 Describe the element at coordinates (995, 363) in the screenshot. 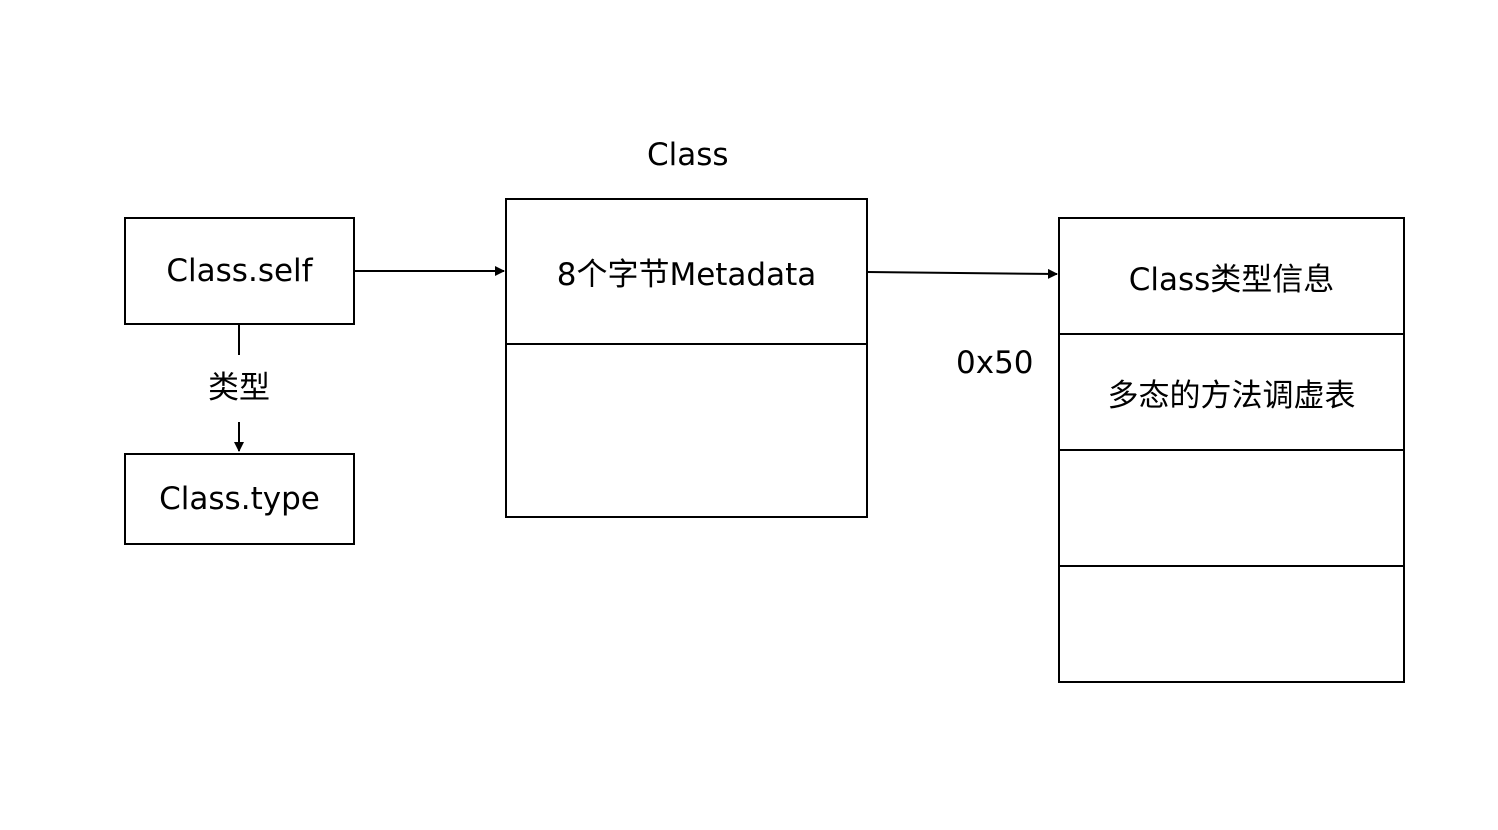

I see `offset-label: 0x50` at that location.